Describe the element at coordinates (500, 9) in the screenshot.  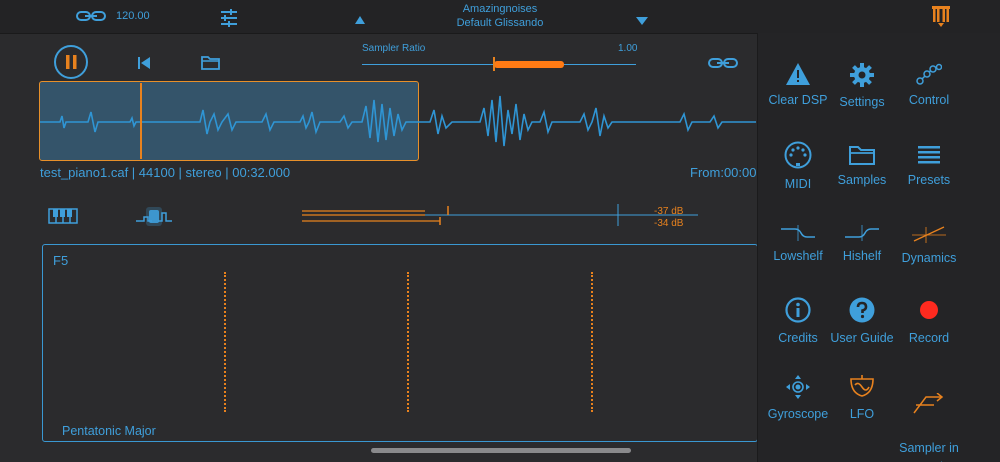
I see `preset-author: Amazingnoises` at that location.